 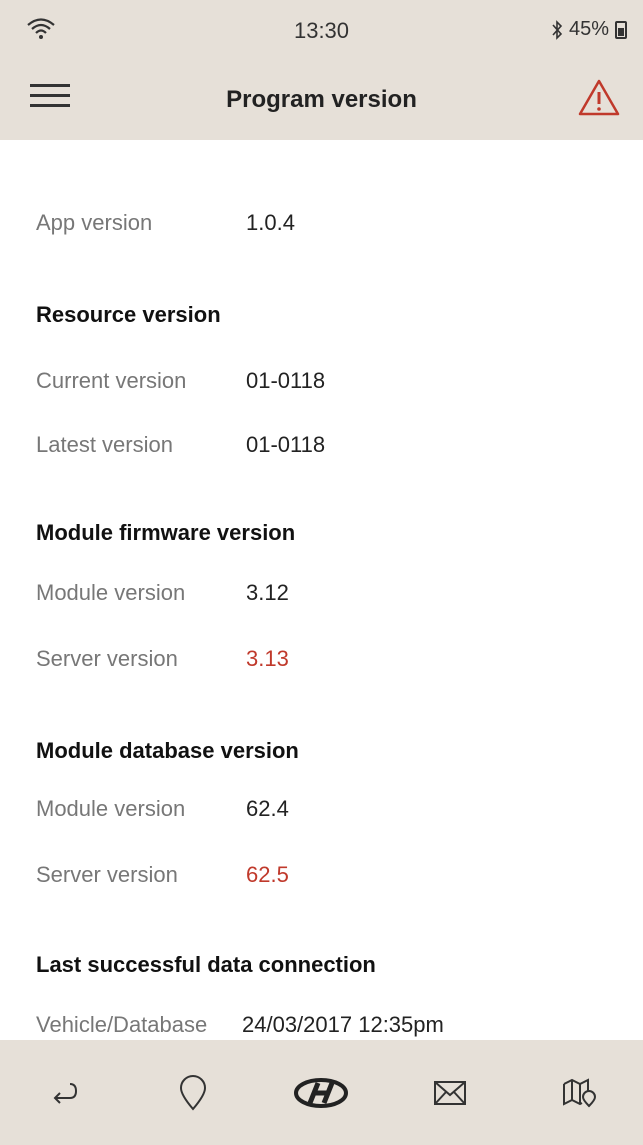 I want to click on app-header: Program version, so click(x=321, y=102).